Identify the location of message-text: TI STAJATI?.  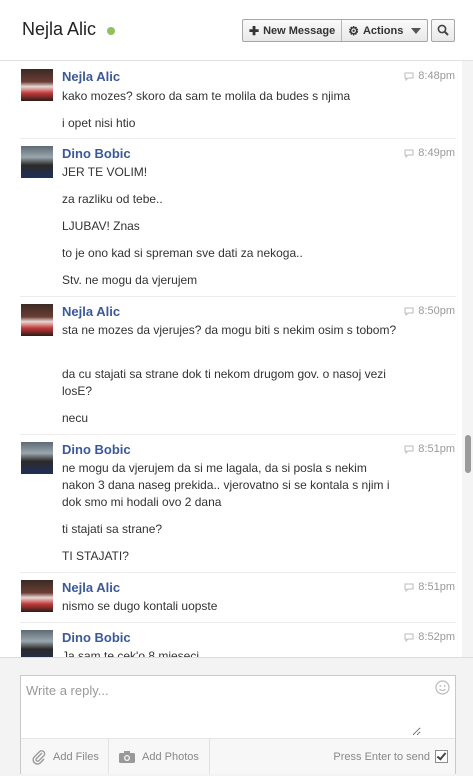
(95, 556).